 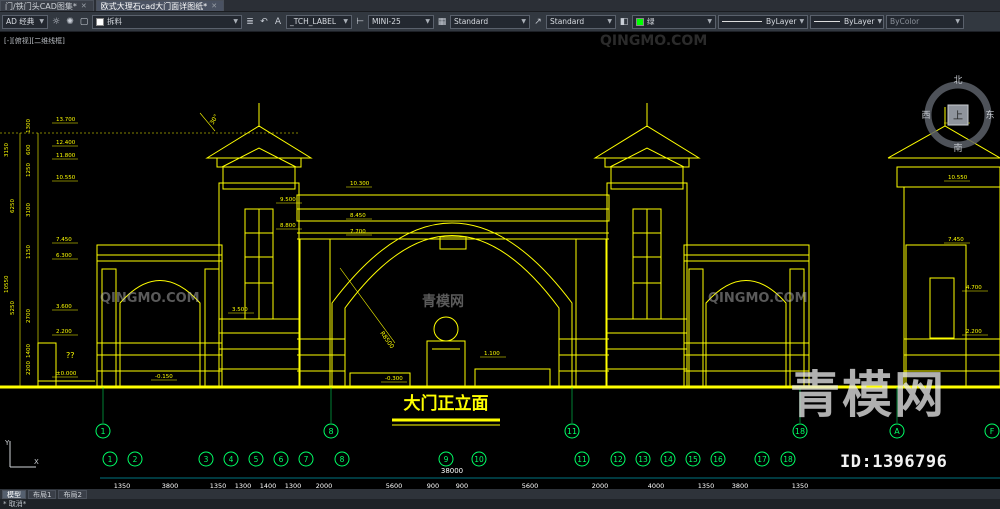 I want to click on axis-label-top: 11, so click(x=572, y=431).